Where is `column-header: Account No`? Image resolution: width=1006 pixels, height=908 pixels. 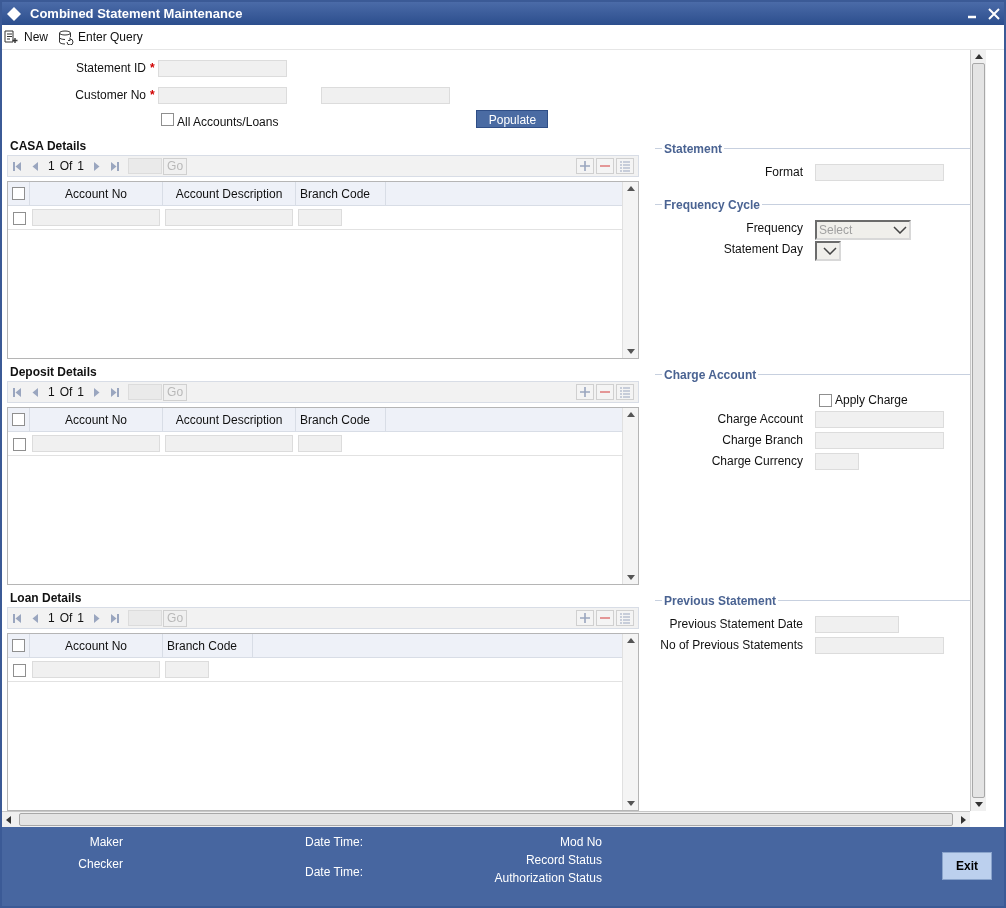 column-header: Account No is located at coordinates (96, 193).